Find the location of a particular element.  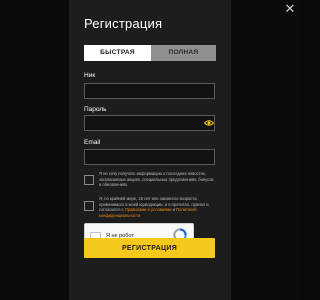

nick-input is located at coordinates (149, 91).